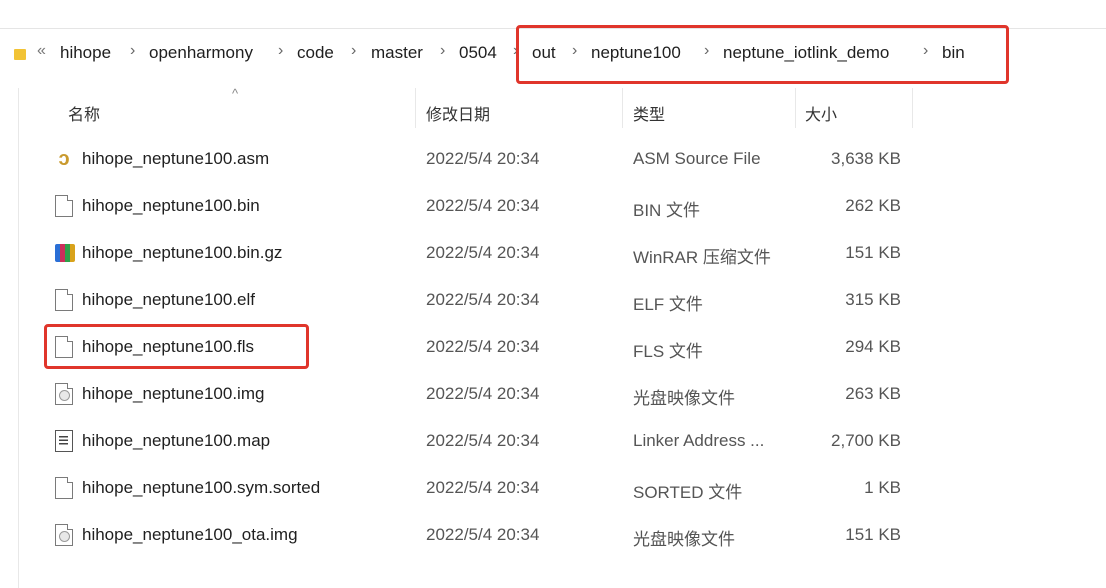 Image resolution: width=1106 pixels, height=588 pixels. Describe the element at coordinates (85, 53) in the screenshot. I see `breadcrumb-hihope: hihope` at that location.